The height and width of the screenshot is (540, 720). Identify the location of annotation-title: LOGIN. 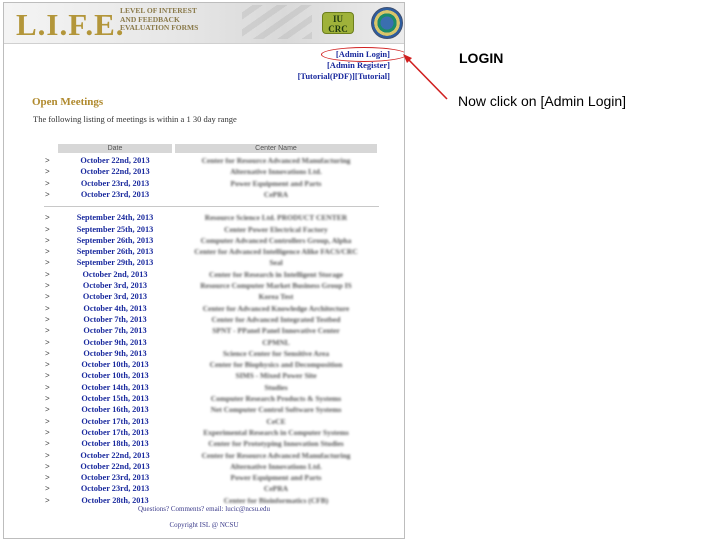
(481, 58).